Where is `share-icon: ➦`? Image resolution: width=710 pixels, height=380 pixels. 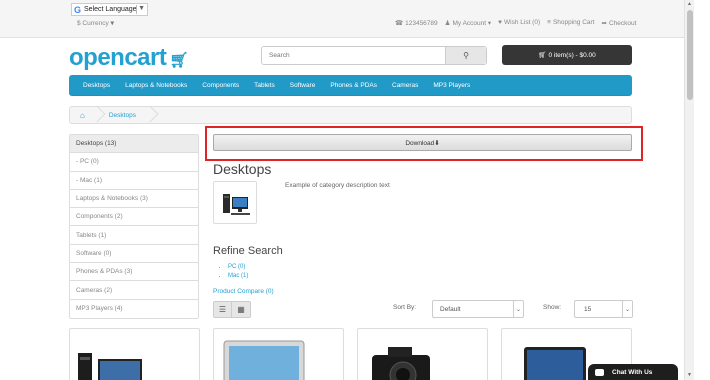 share-icon: ➦ is located at coordinates (604, 23).